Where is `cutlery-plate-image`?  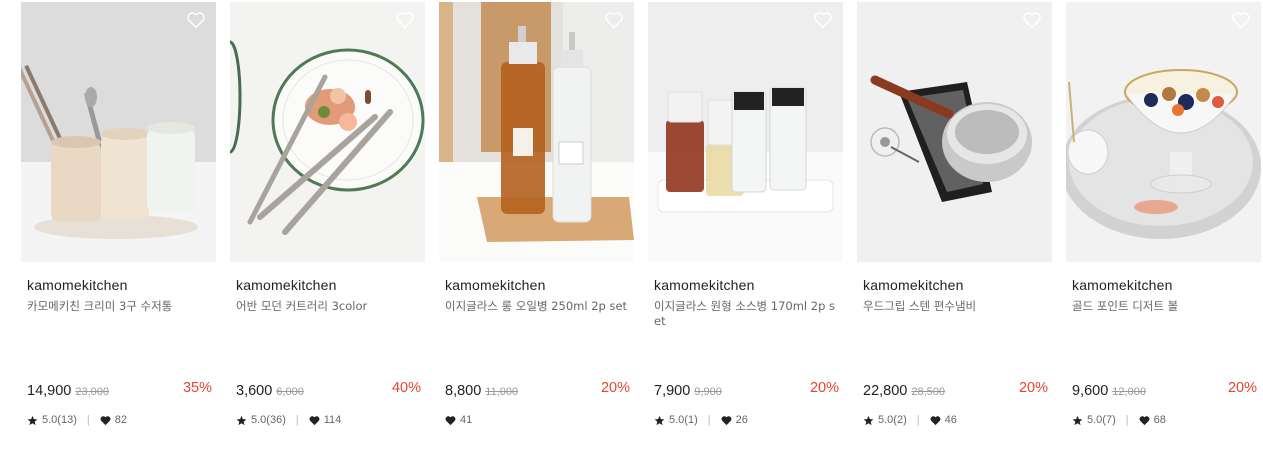 cutlery-plate-image is located at coordinates (327, 132).